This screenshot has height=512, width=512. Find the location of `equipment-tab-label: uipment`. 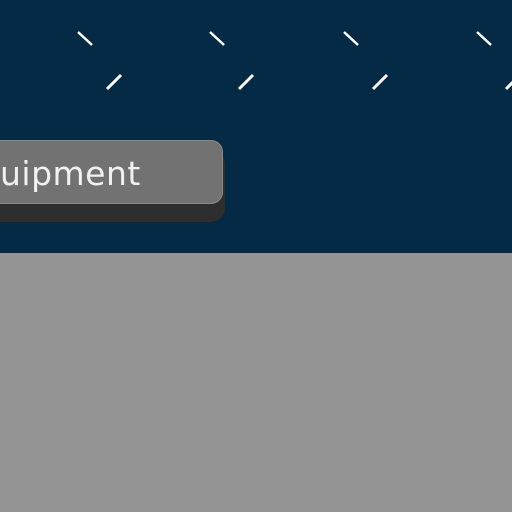

equipment-tab-label: uipment is located at coordinates (70, 173).